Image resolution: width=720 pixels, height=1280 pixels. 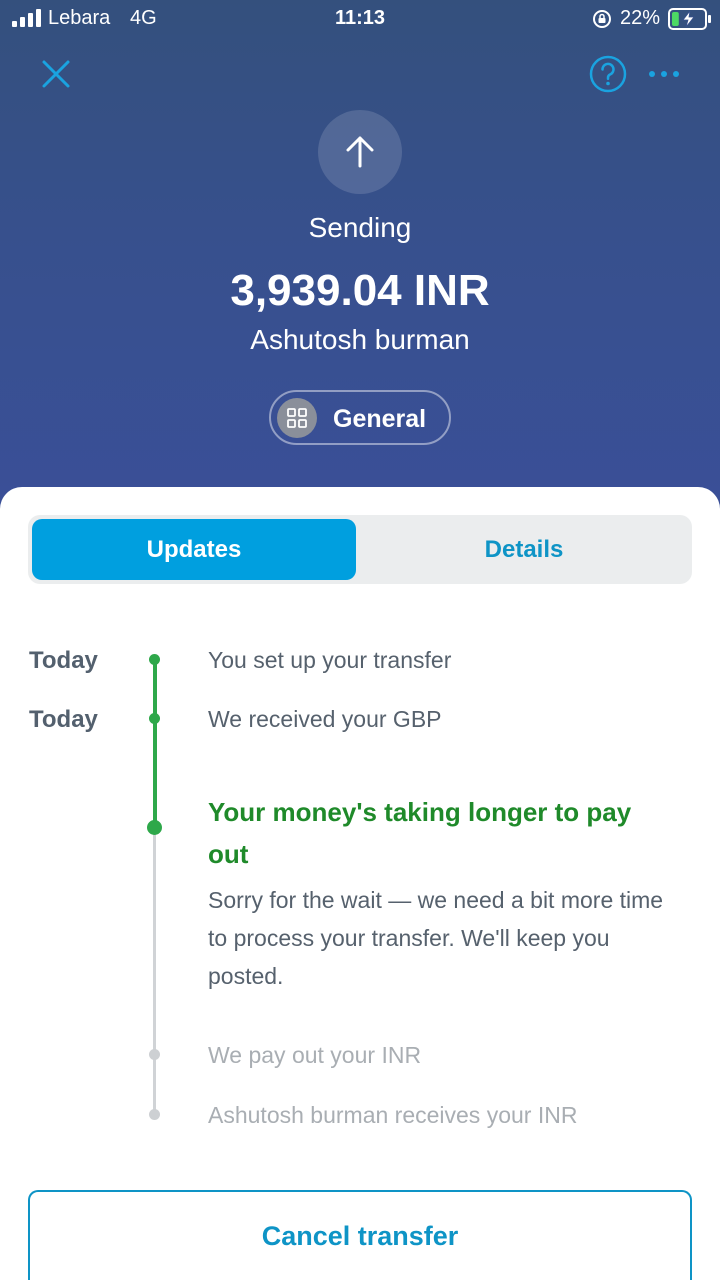 I want to click on tab-details: Details, so click(x=524, y=549).